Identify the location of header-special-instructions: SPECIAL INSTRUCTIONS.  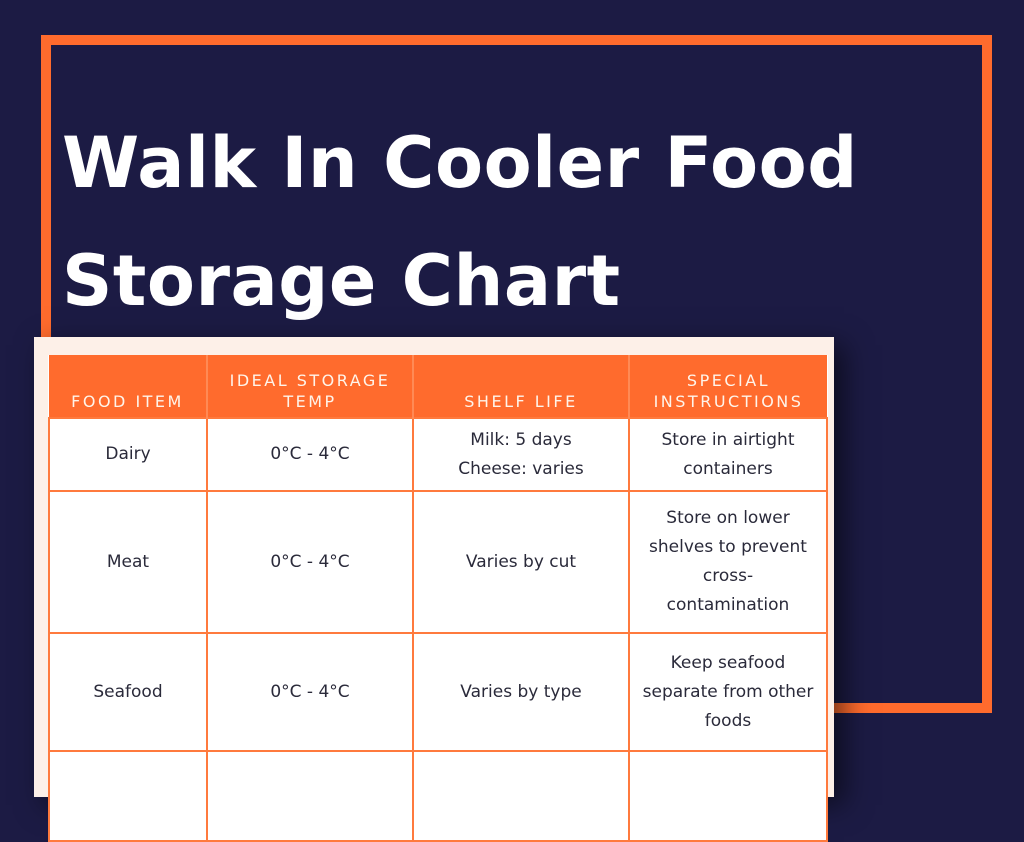
(727, 386).